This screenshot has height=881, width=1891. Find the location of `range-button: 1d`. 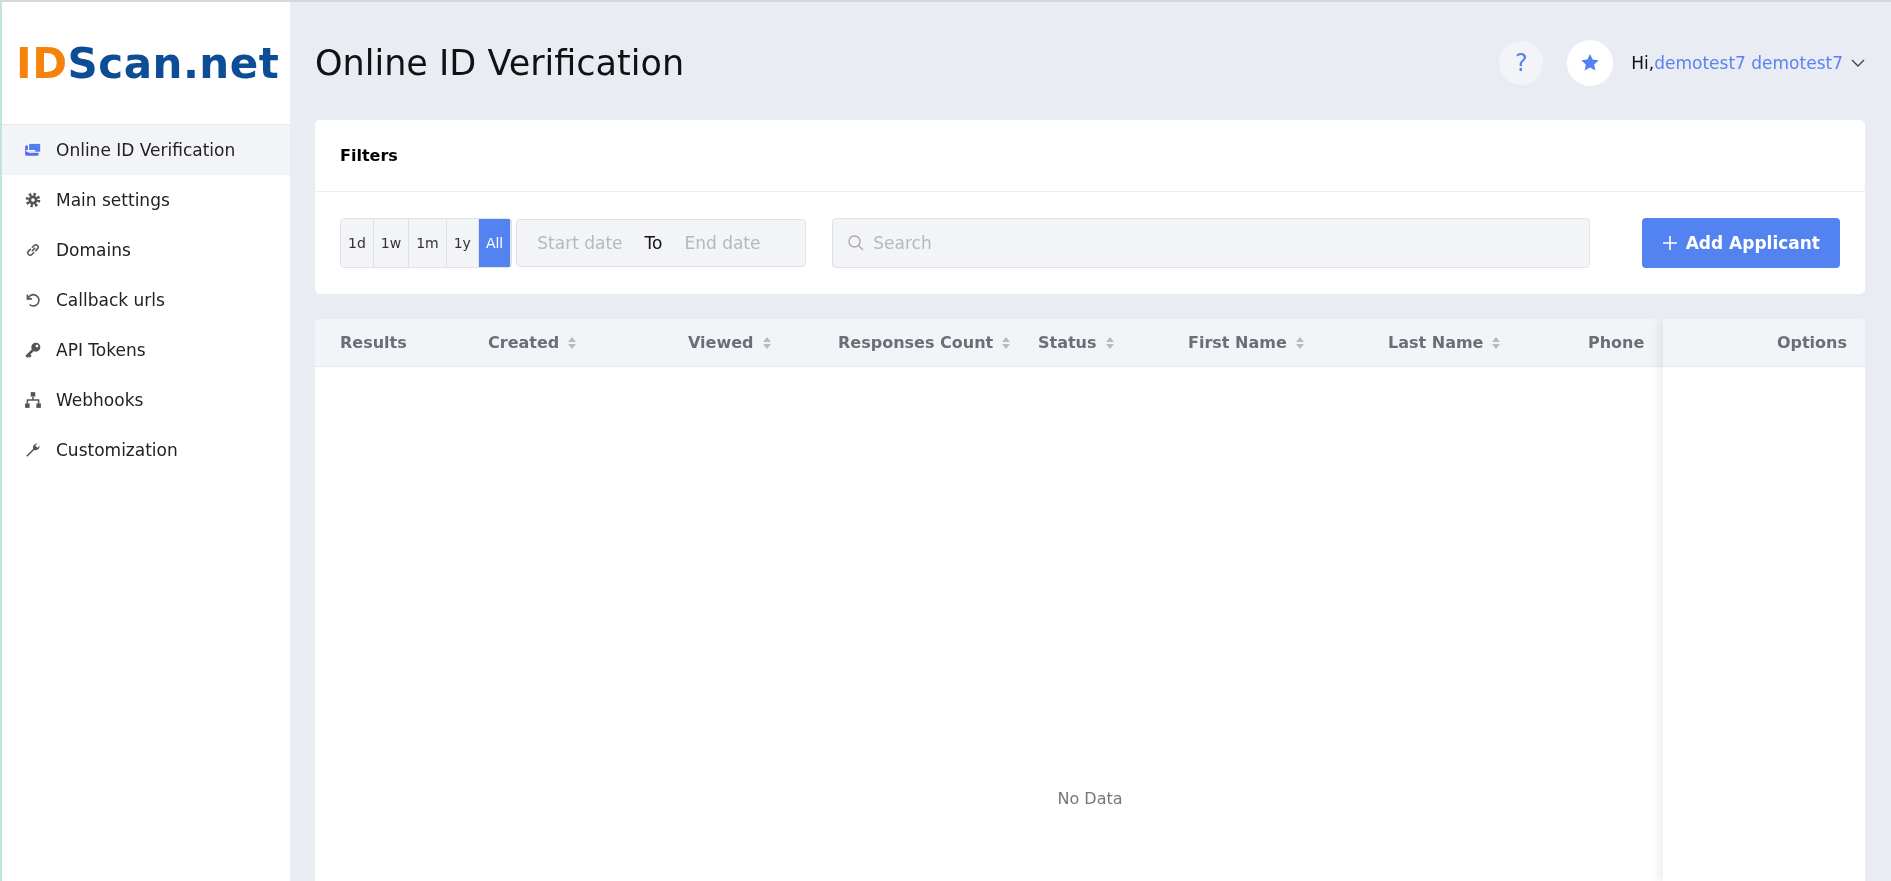

range-button: 1d is located at coordinates (357, 243).